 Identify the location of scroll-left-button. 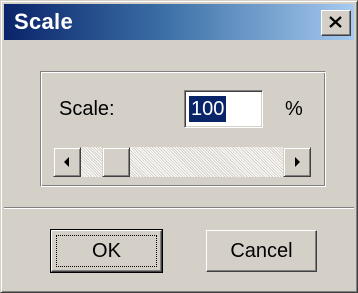
(67, 162).